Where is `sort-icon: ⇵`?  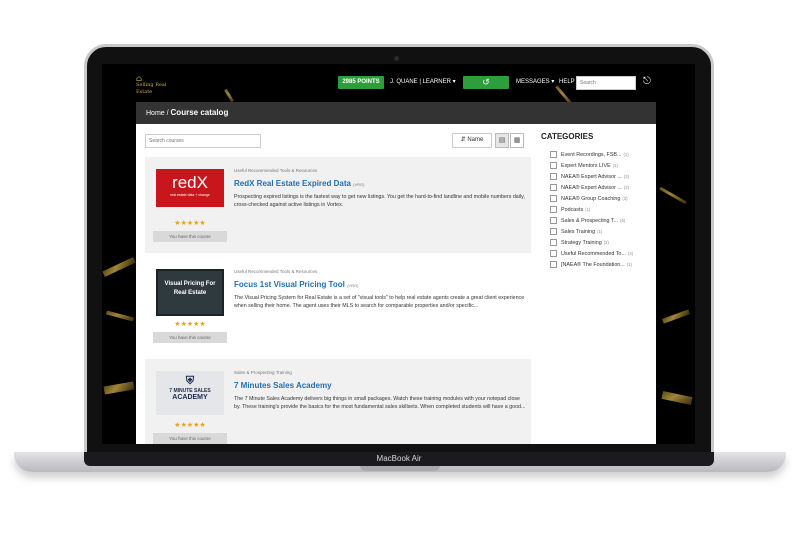 sort-icon: ⇵ is located at coordinates (463, 140).